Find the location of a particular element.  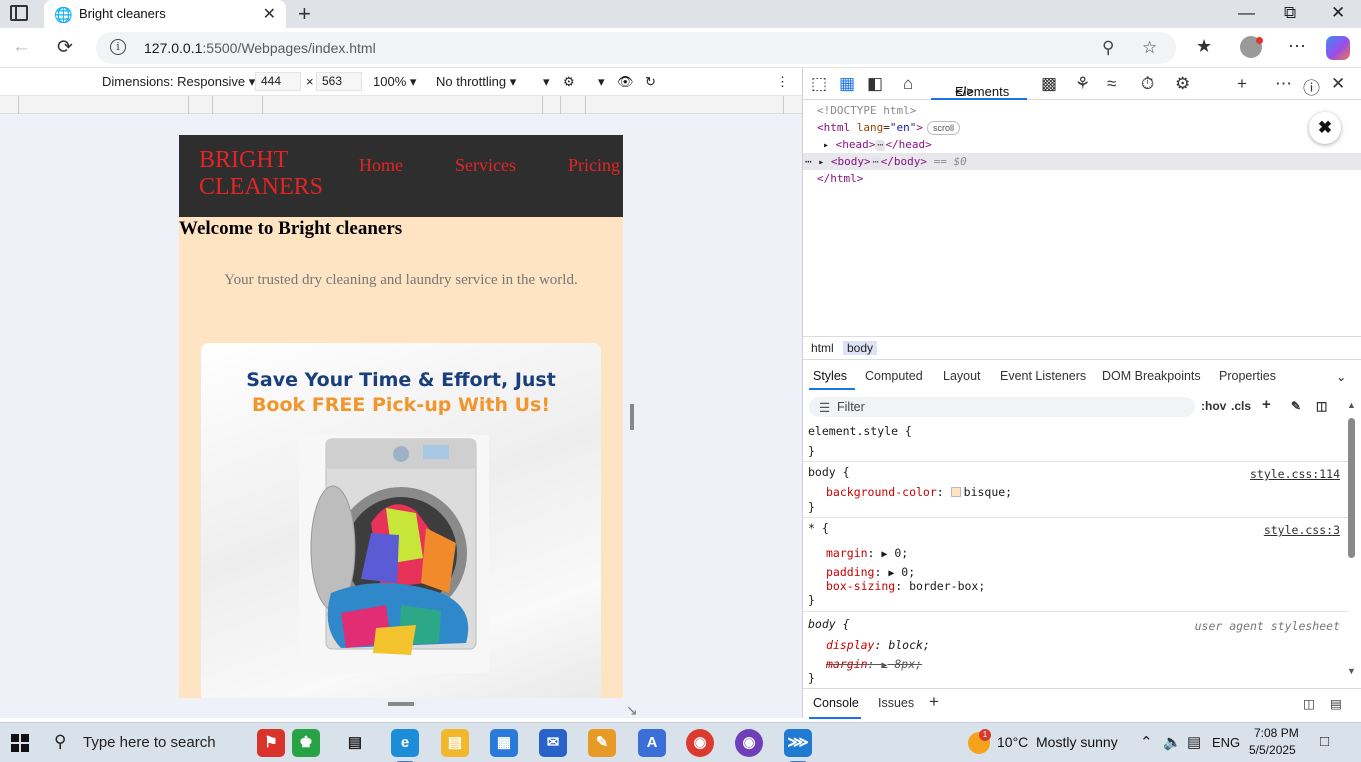

dom-html-node: <html lang="en"> scroll is located at coordinates (1082, 127).